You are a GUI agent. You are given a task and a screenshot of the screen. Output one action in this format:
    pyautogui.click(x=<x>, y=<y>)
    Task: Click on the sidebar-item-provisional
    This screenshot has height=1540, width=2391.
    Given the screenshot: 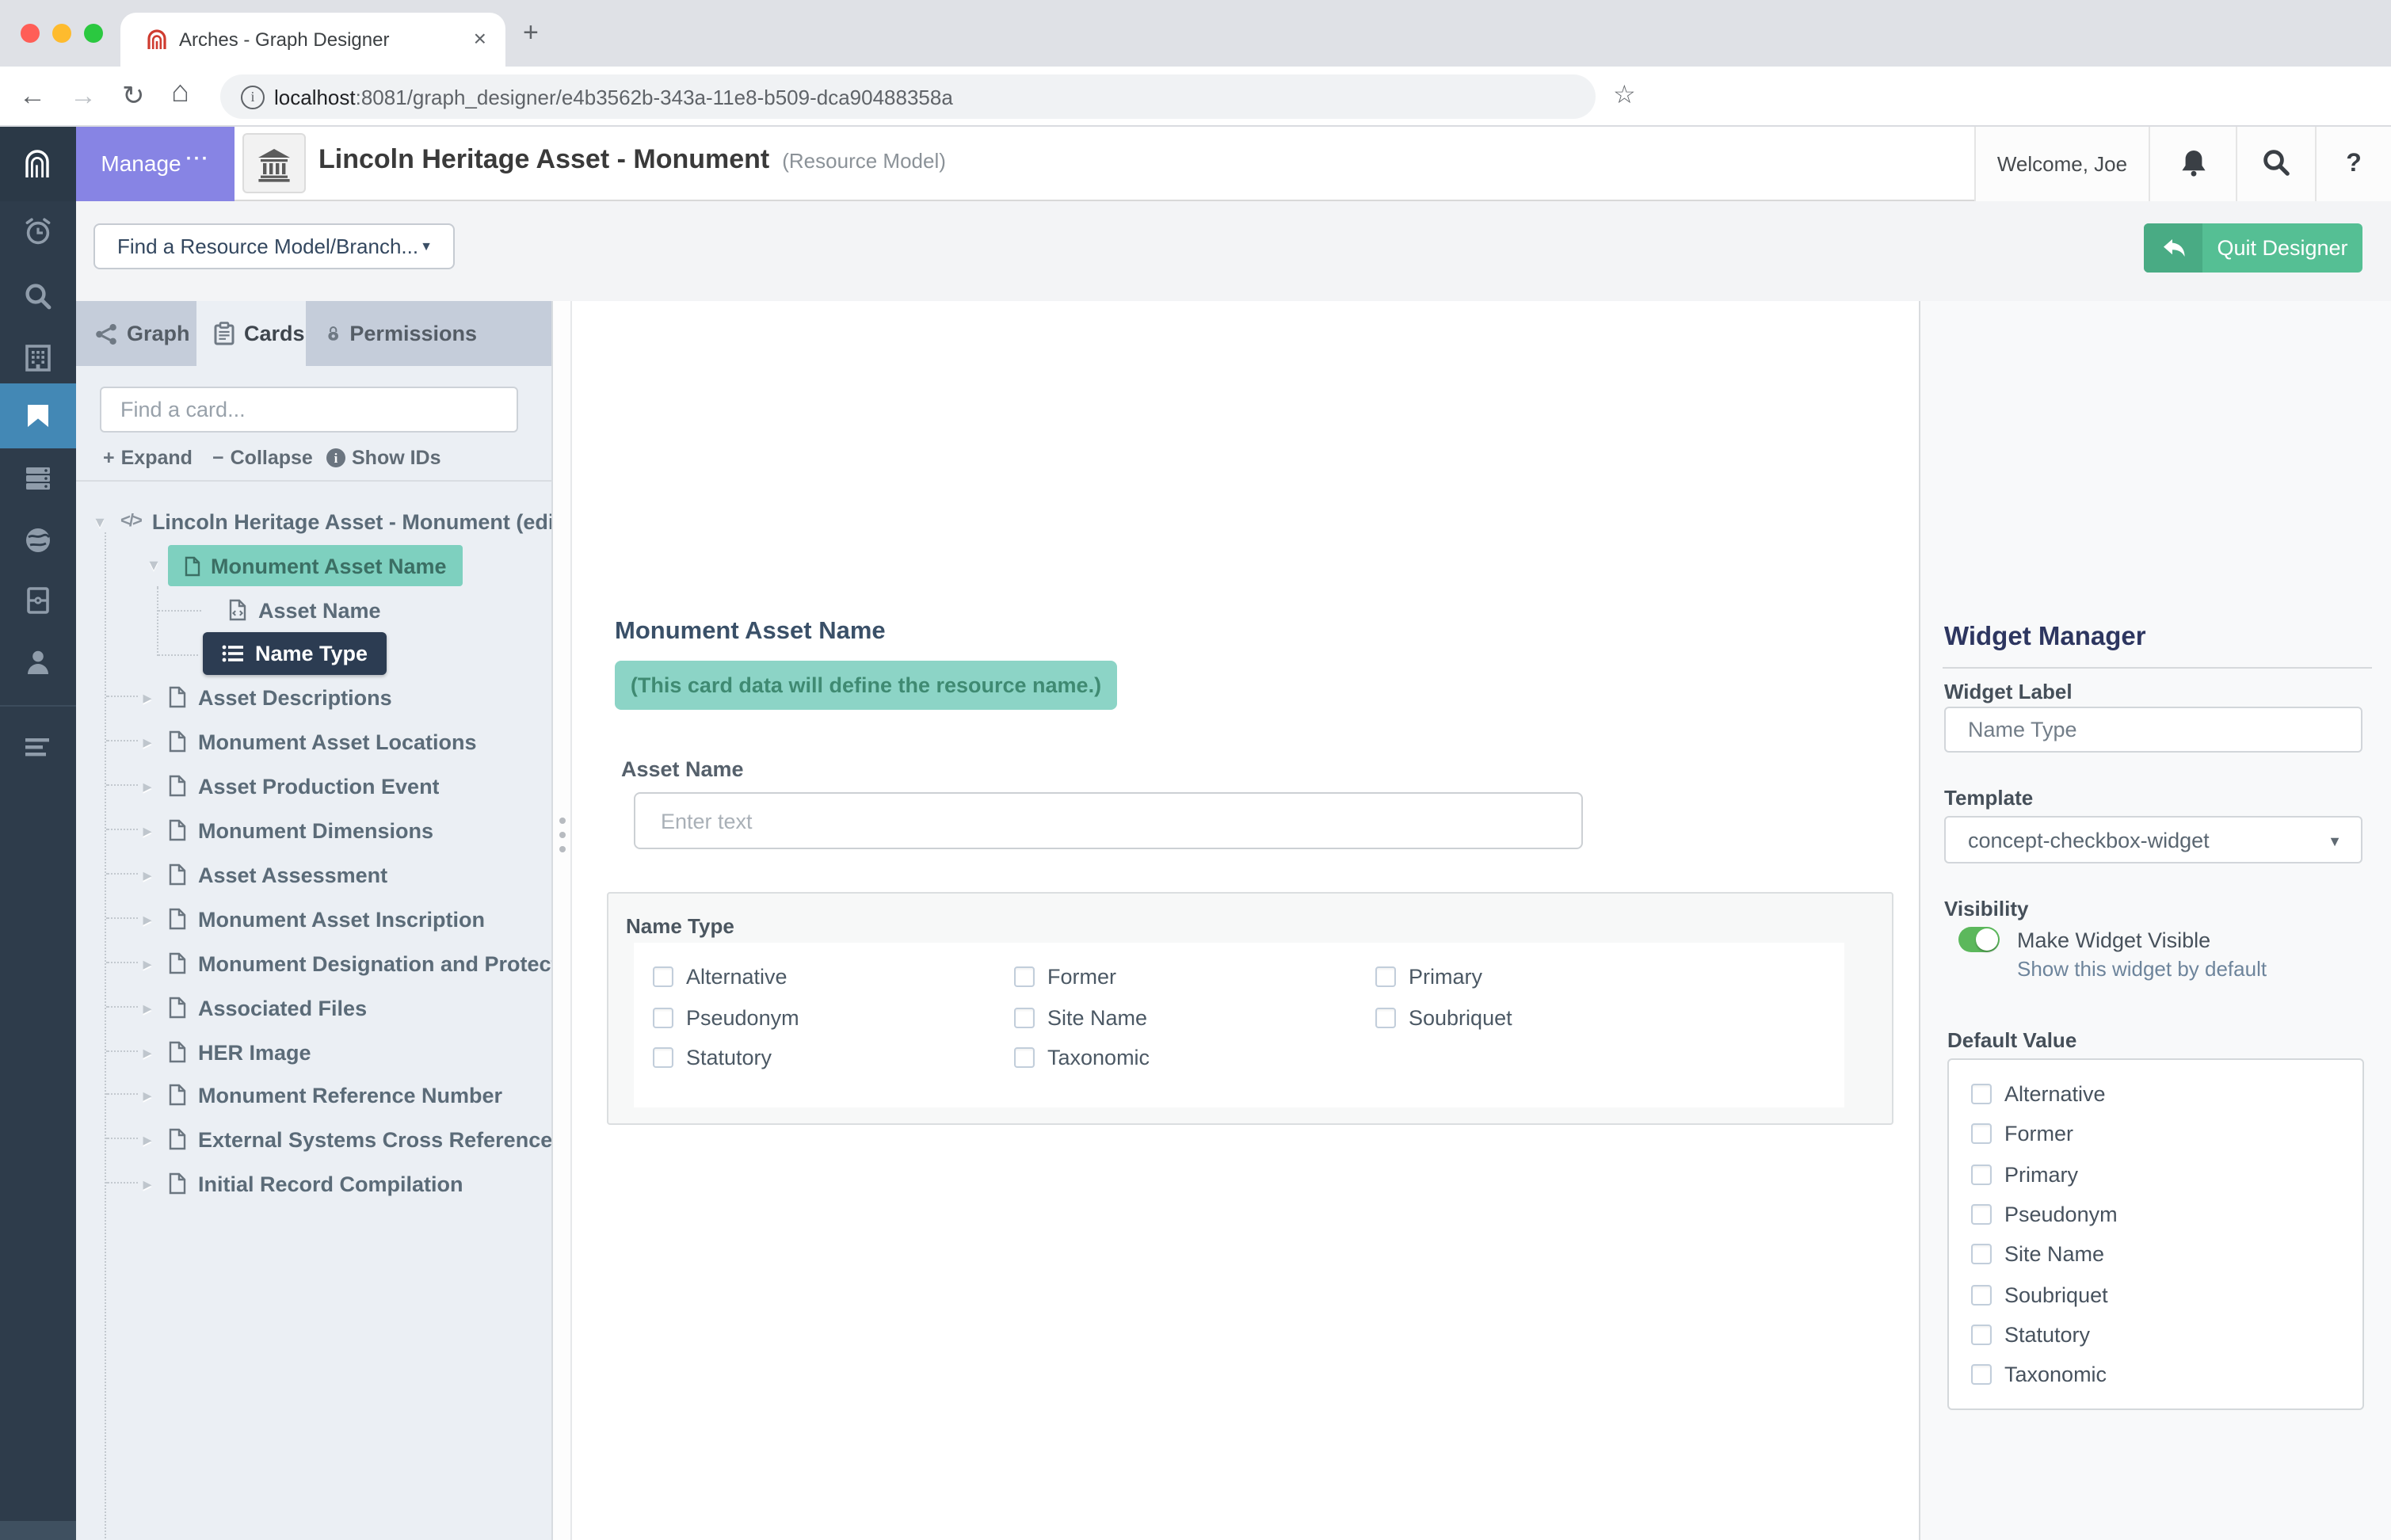 What is the action you would take?
    pyautogui.click(x=38, y=358)
    